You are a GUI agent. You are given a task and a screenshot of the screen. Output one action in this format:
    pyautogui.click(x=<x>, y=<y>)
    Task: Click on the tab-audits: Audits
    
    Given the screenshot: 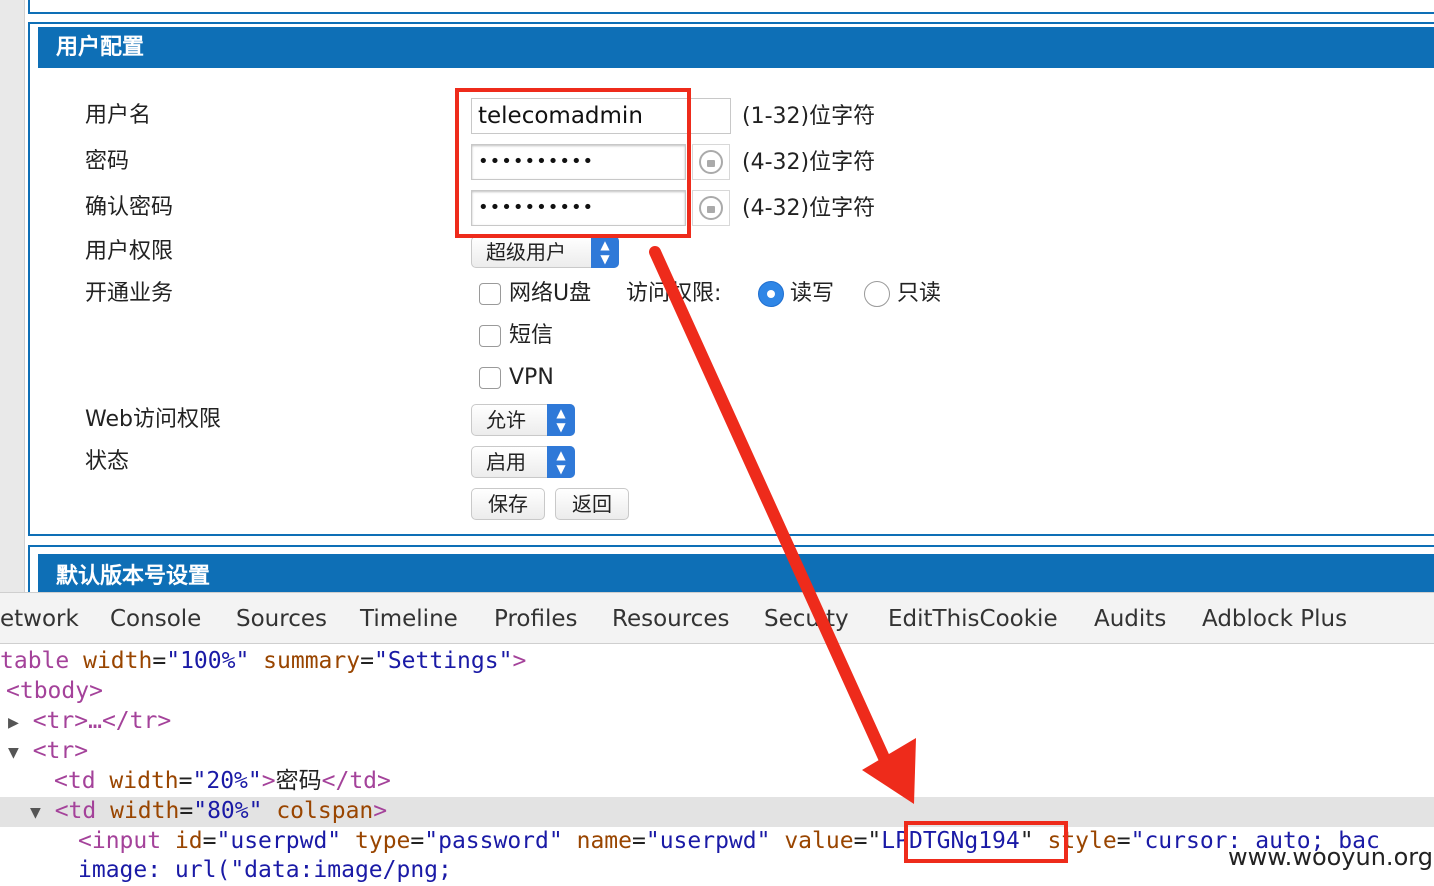 What is the action you would take?
    pyautogui.click(x=1130, y=619)
    